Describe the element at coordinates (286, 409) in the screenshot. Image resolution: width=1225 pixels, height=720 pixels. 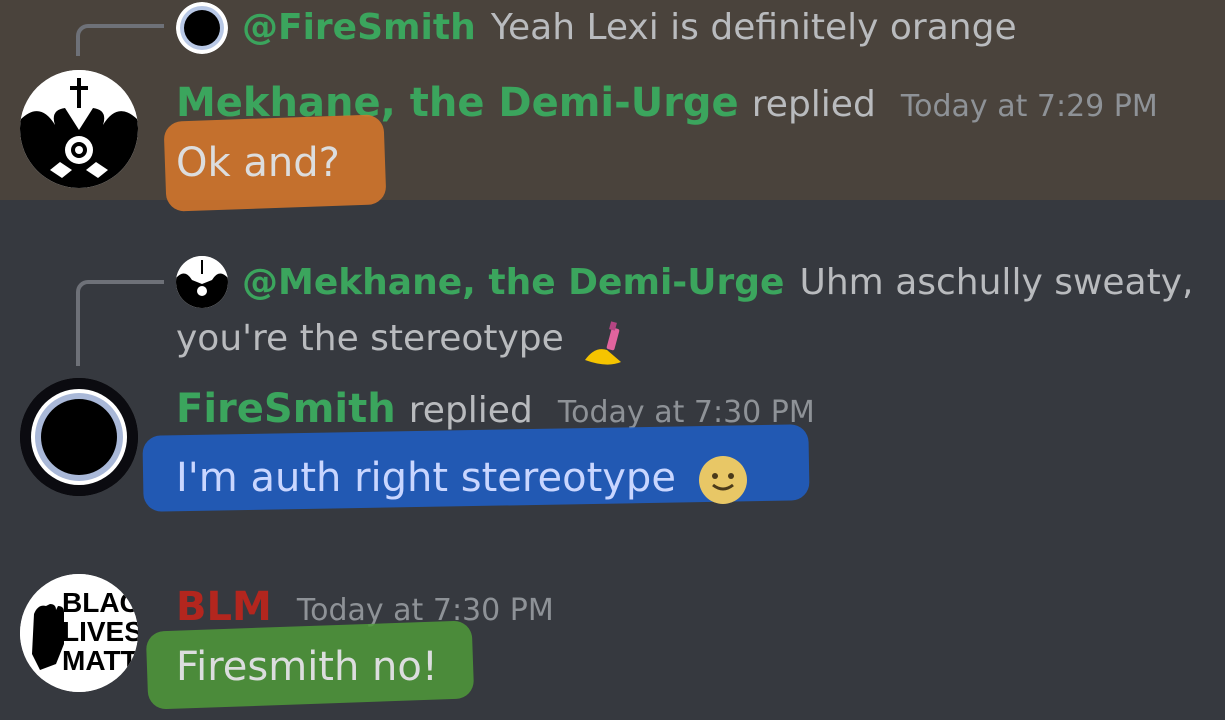
I see `username-firesmith: FireSmith` at that location.